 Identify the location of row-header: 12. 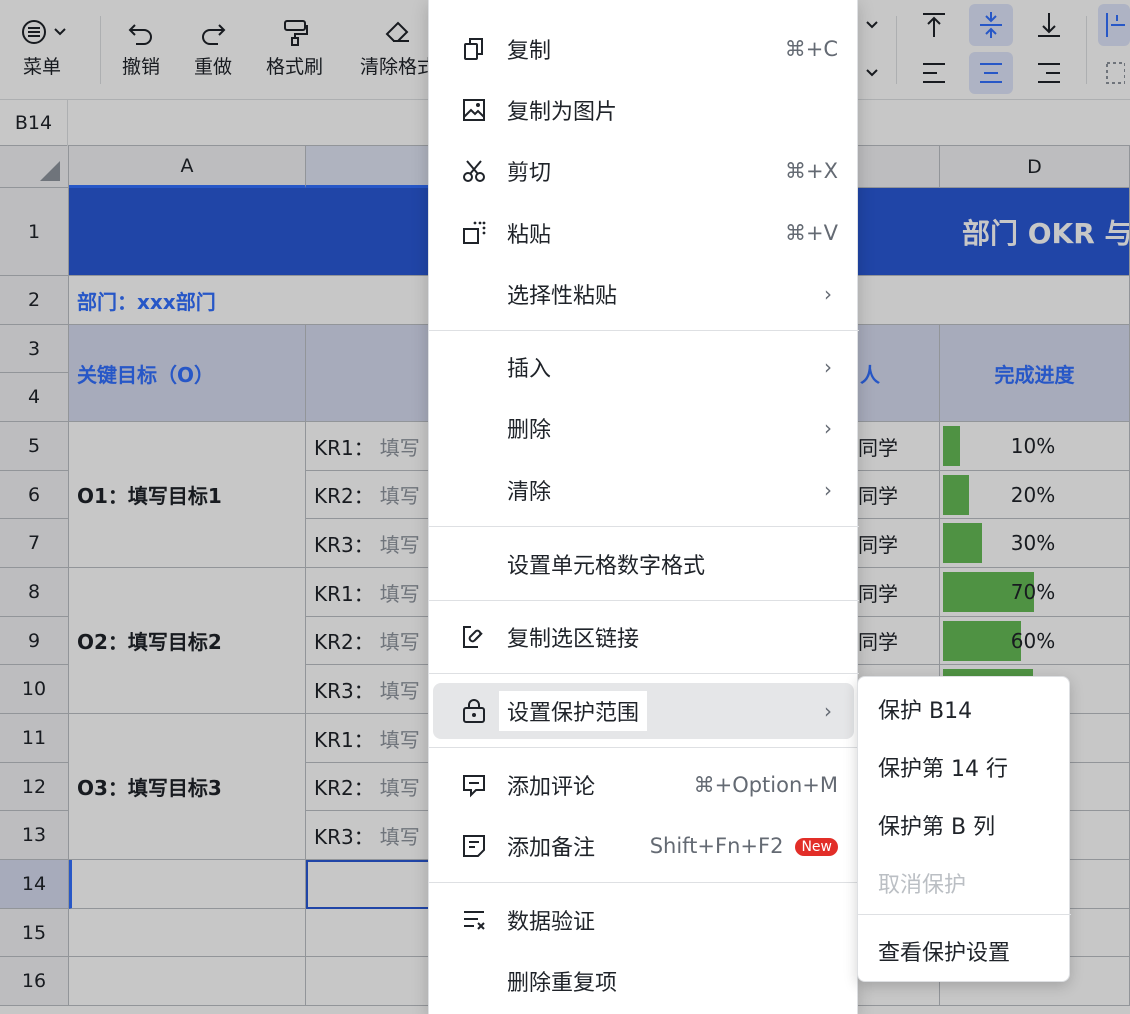
(34, 787).